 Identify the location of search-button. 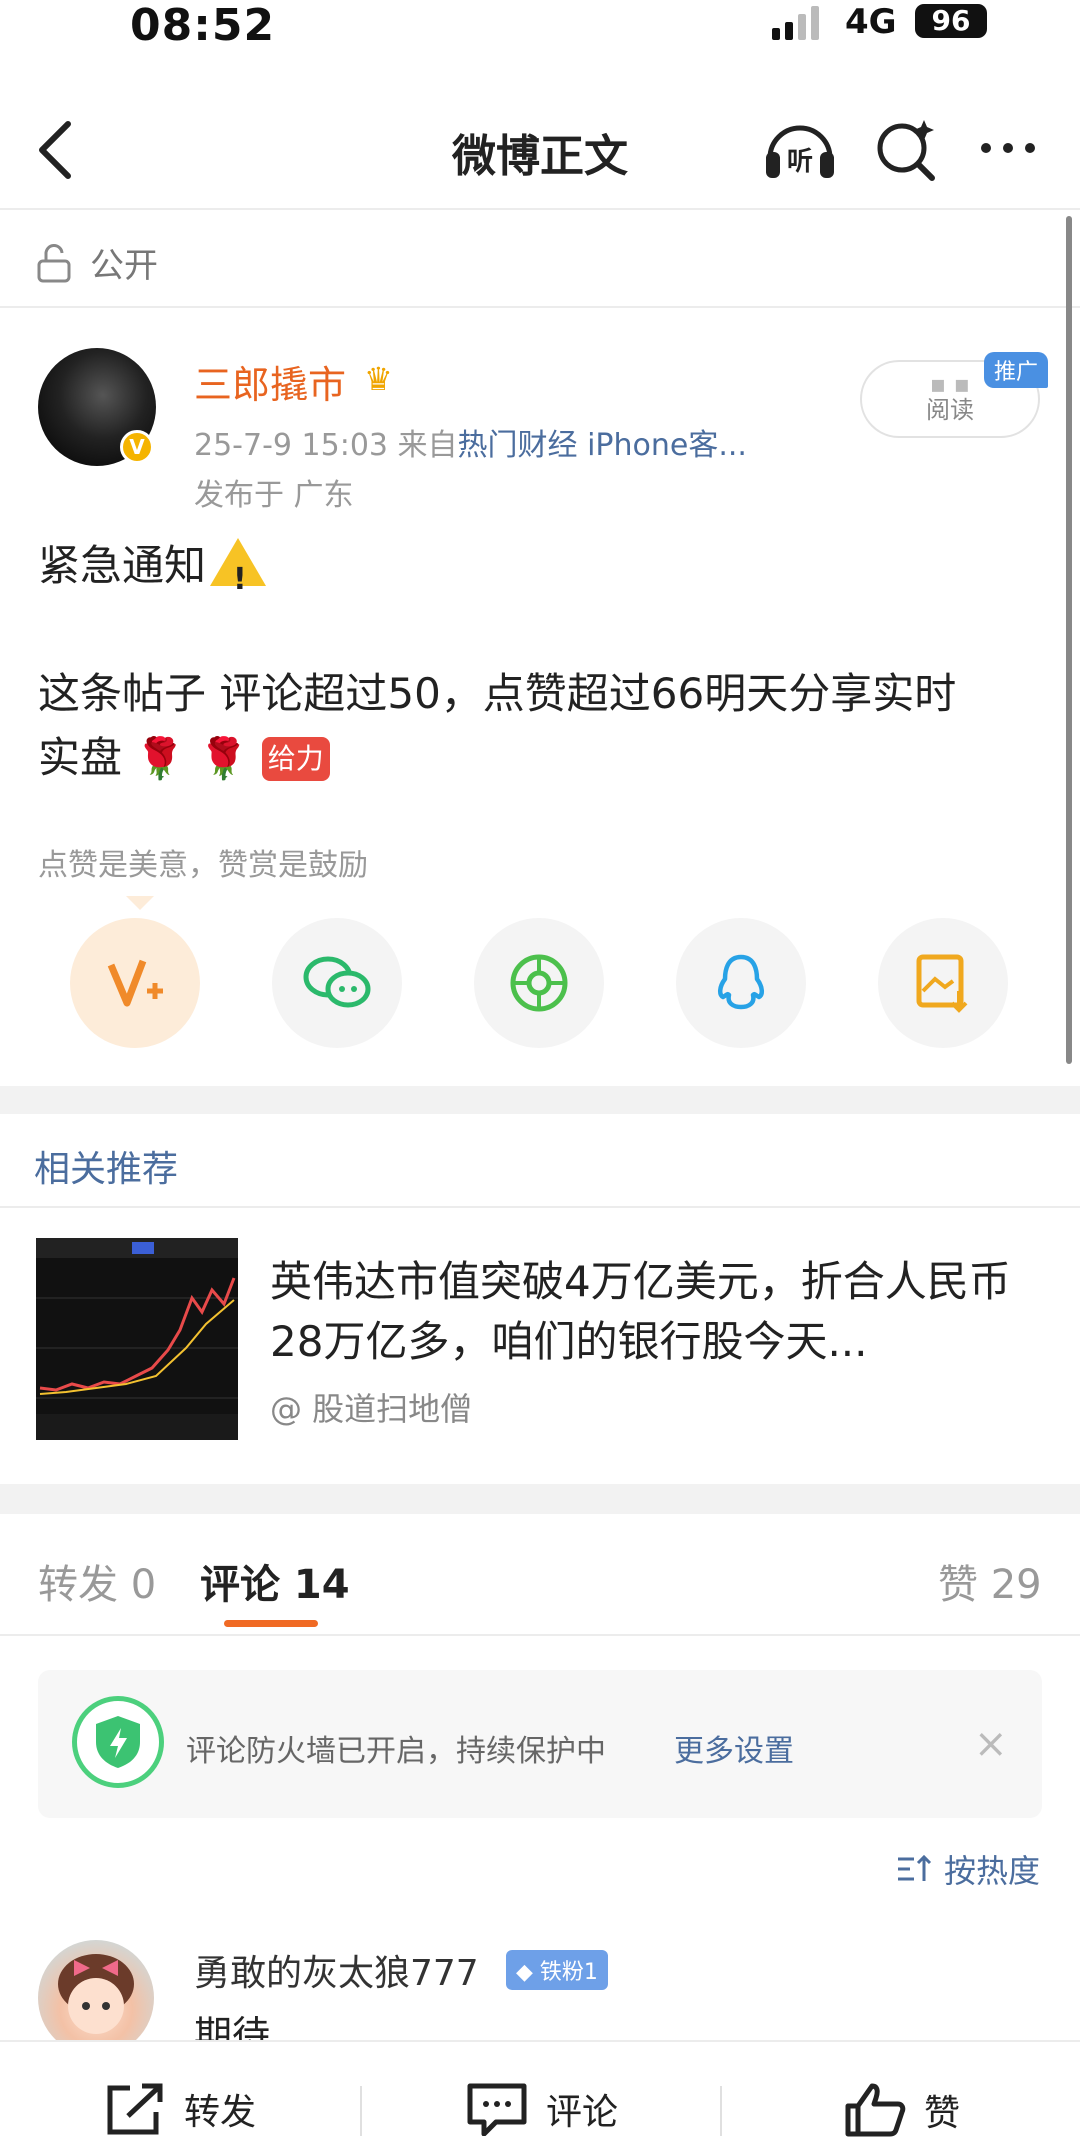
(907, 148).